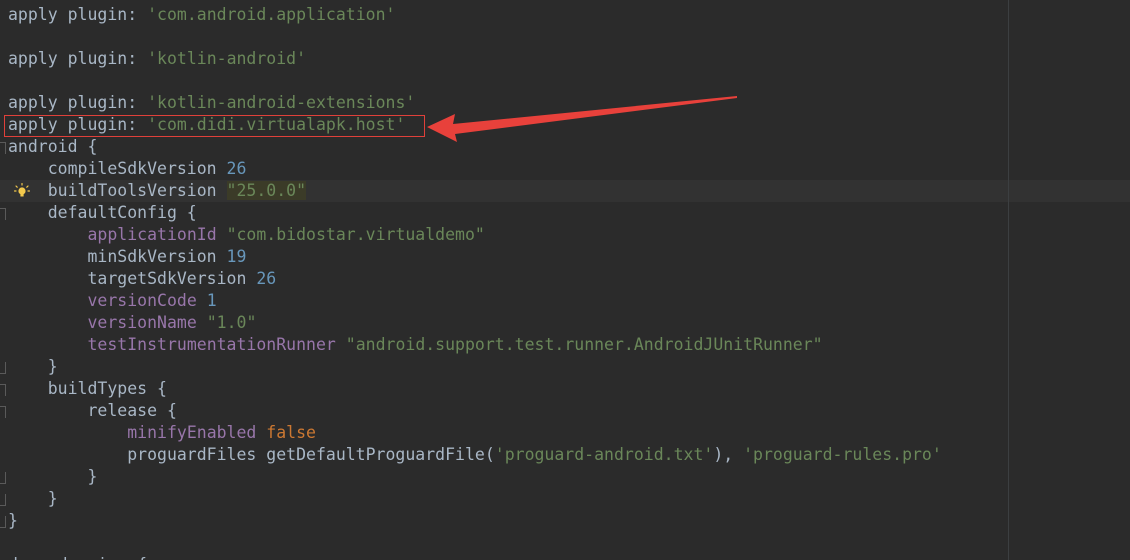 Image resolution: width=1130 pixels, height=560 pixels. I want to click on code-token: targetSdkVersion, so click(132, 278).